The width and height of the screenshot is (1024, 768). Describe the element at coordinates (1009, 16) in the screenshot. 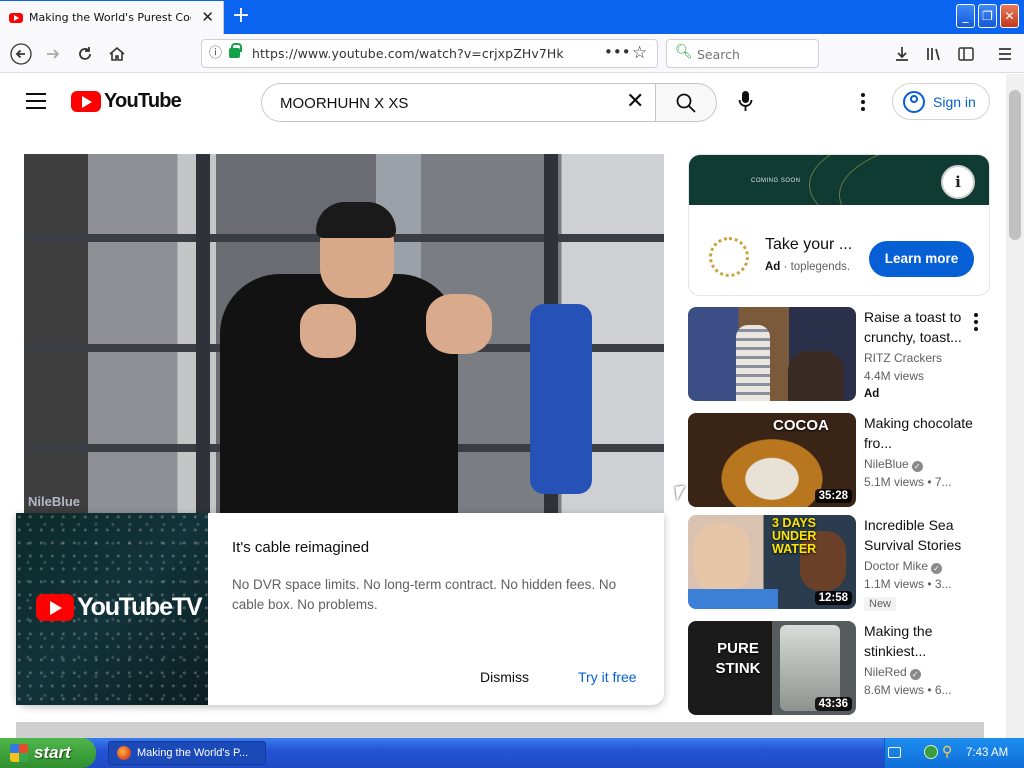

I see `window-close-button: ✕` at that location.